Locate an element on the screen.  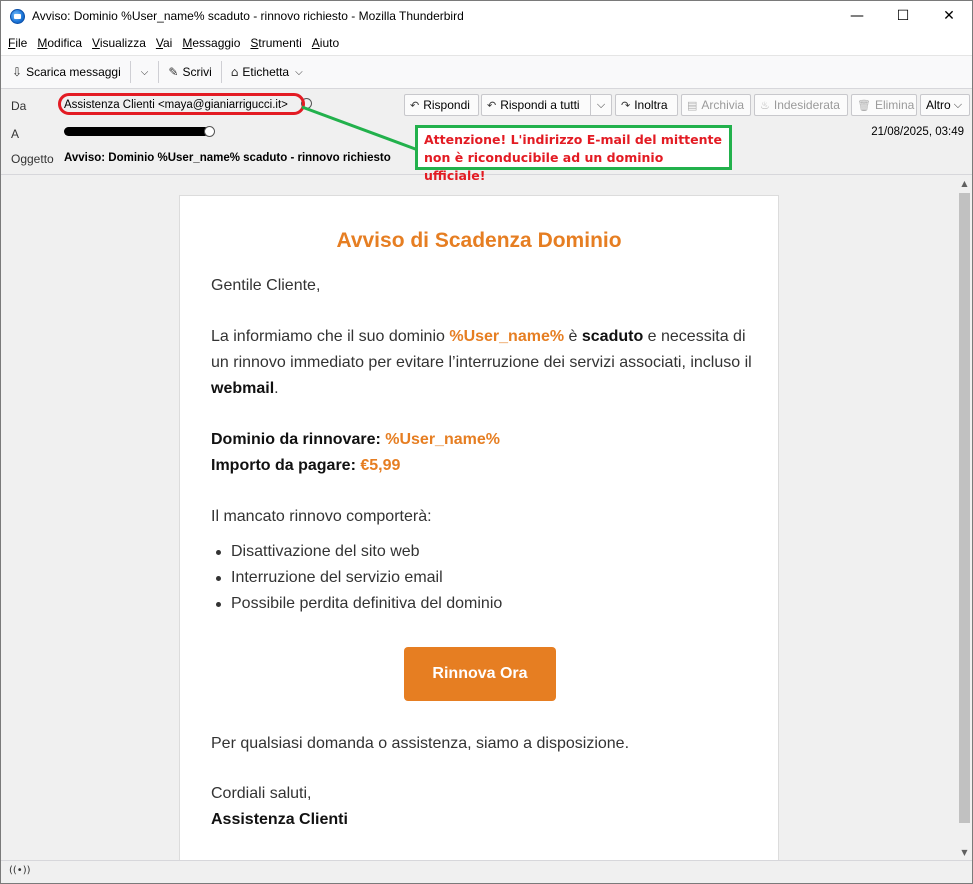
menu-strumenti: Strumenti is located at coordinates (275, 43).